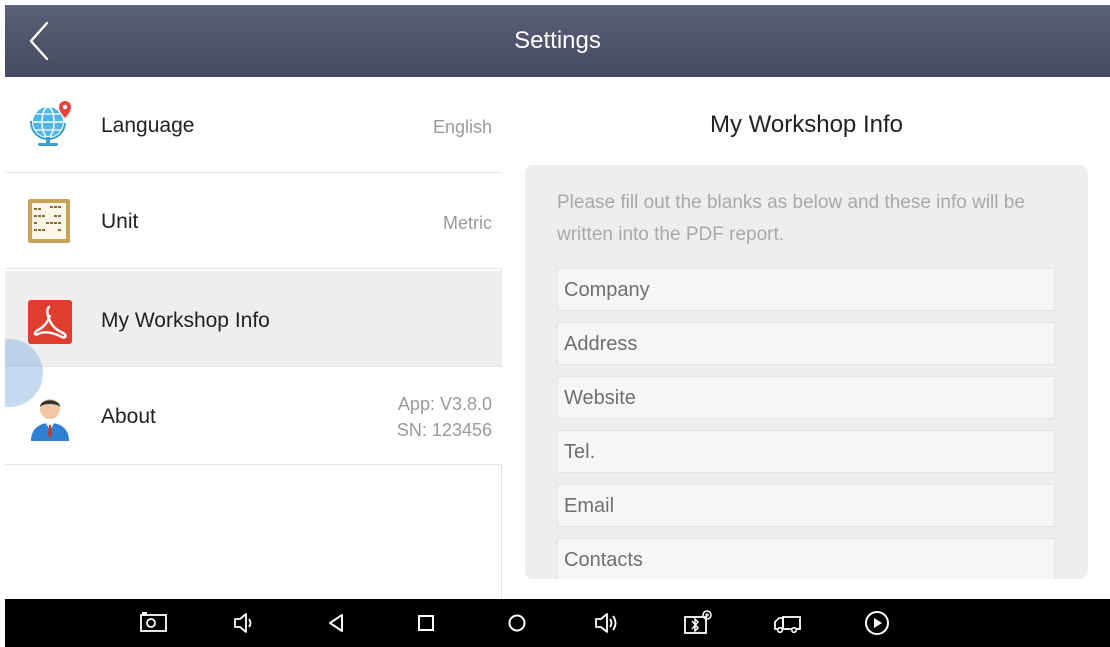 The image size is (1110, 647). I want to click on home-button, so click(517, 623).